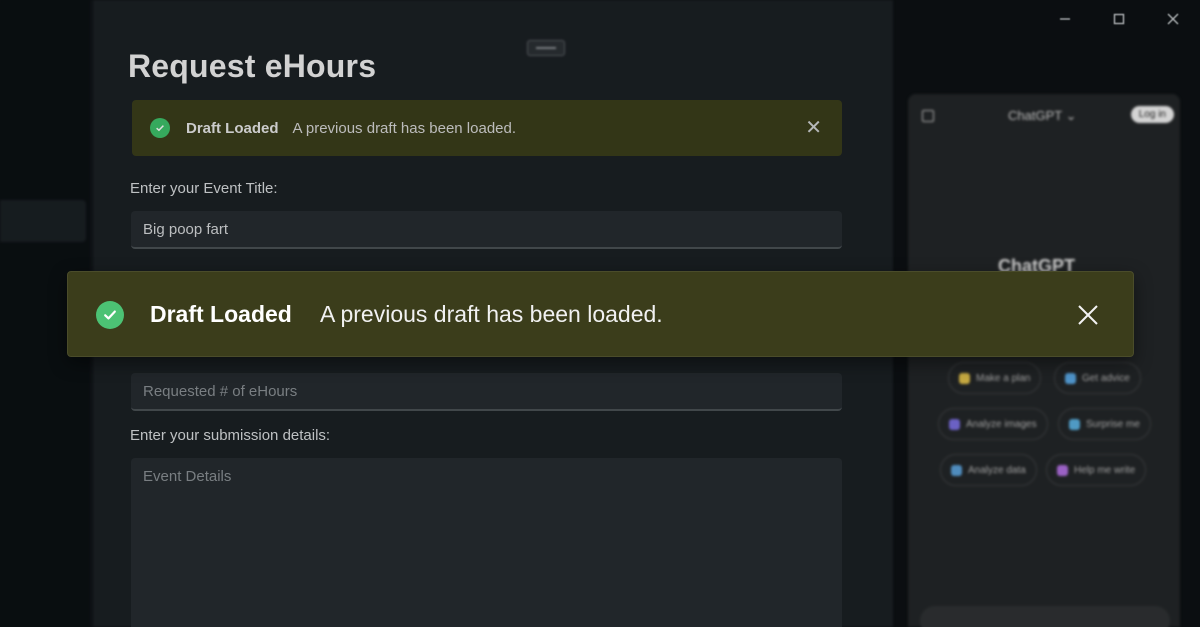 The width and height of the screenshot is (1200, 627). What do you see at coordinates (491, 314) in the screenshot?
I see `toast-message: A previous draft has been loaded.` at bounding box center [491, 314].